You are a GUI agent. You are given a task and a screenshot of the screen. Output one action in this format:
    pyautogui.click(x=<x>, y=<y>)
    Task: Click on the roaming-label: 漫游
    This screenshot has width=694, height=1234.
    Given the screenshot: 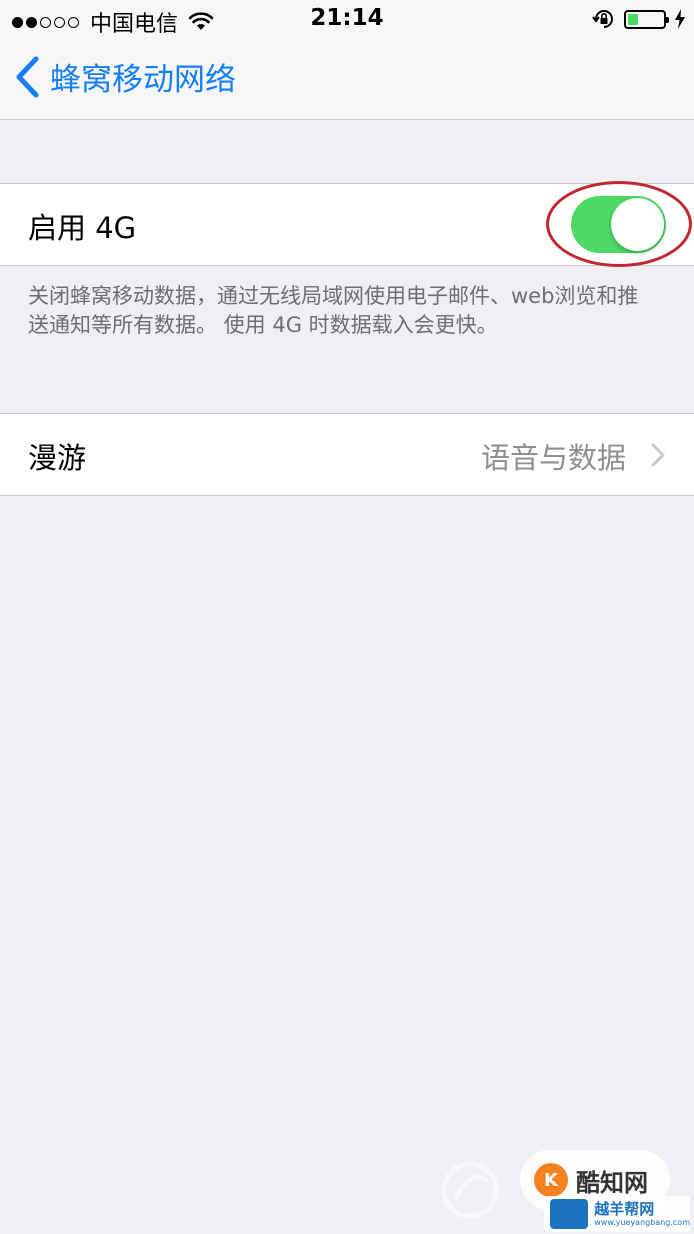 What is the action you would take?
    pyautogui.click(x=57, y=458)
    